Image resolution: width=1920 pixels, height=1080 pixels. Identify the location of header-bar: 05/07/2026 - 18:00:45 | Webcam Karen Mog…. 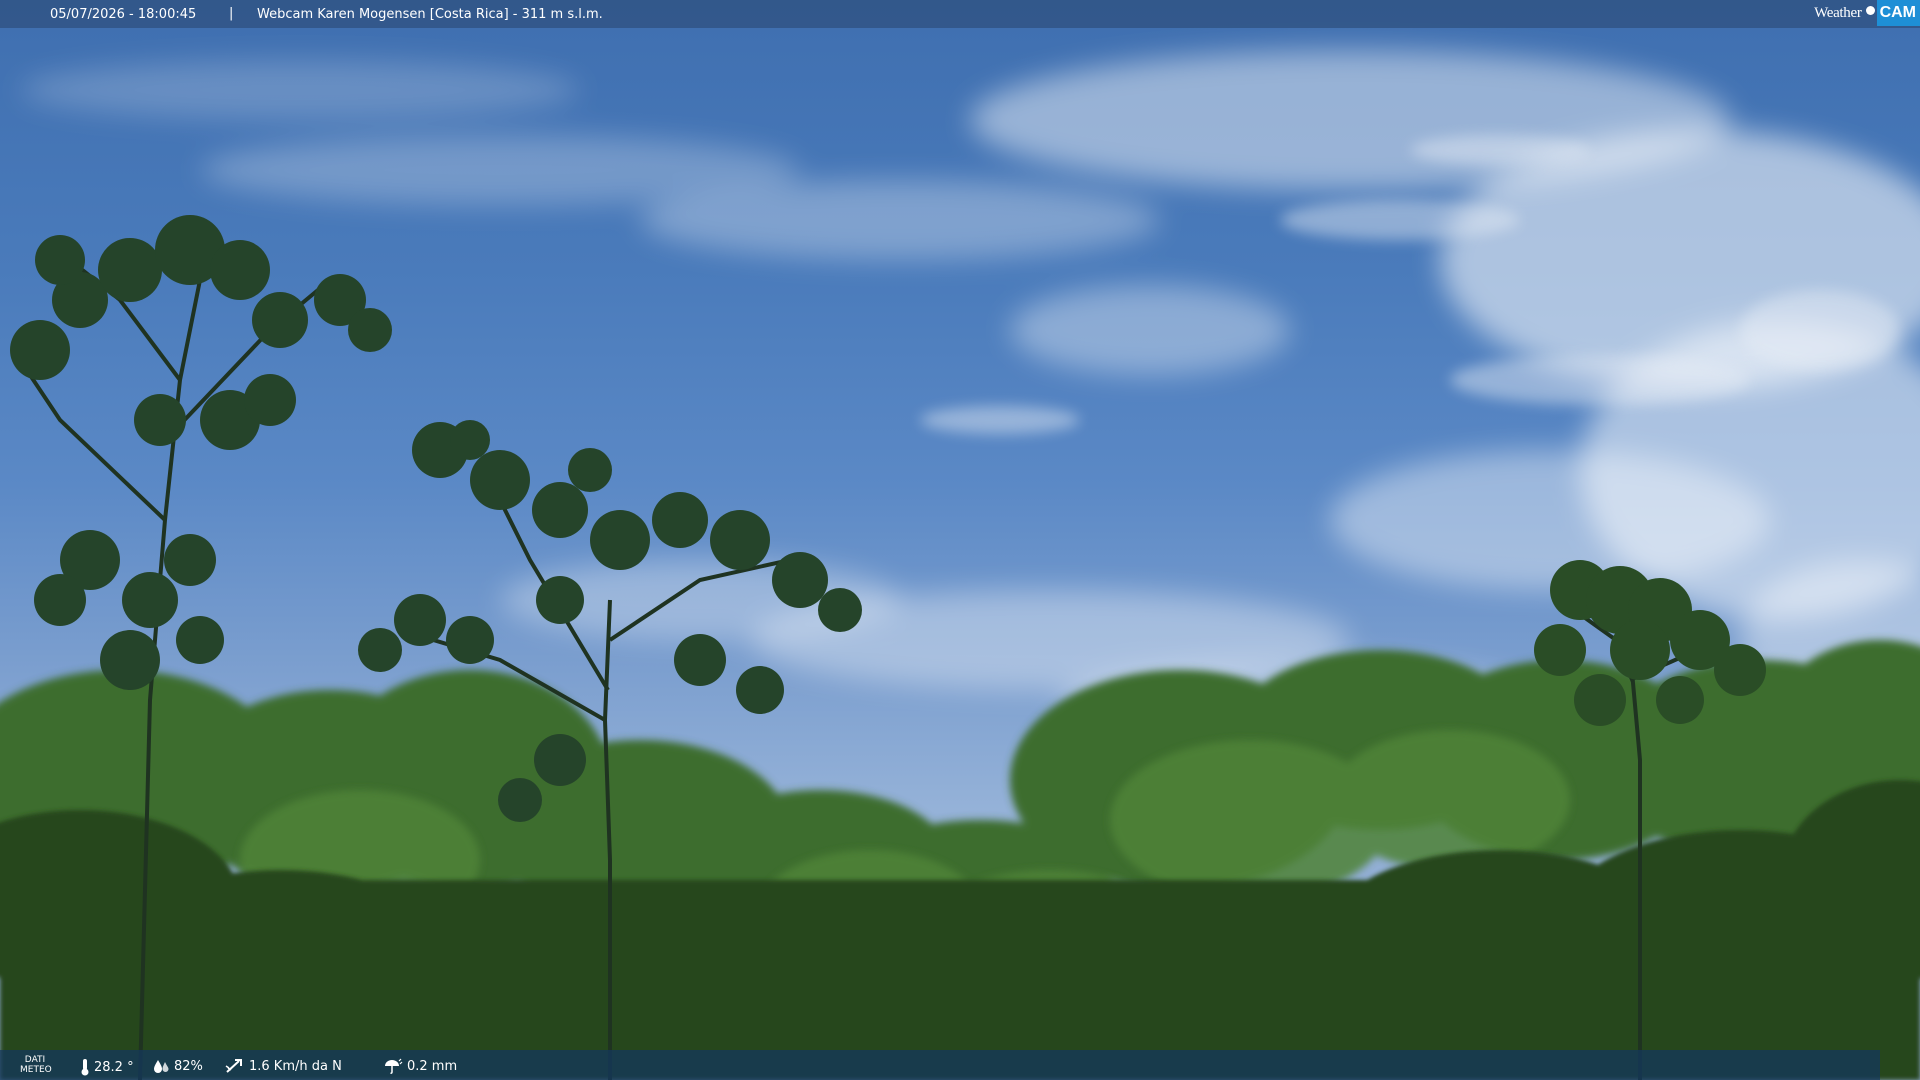
(960, 14).